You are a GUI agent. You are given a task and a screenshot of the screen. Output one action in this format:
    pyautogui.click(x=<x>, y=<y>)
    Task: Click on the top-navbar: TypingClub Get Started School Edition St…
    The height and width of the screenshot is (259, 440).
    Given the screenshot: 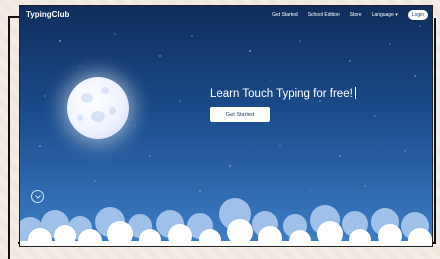 What is the action you would take?
    pyautogui.click(x=226, y=16)
    